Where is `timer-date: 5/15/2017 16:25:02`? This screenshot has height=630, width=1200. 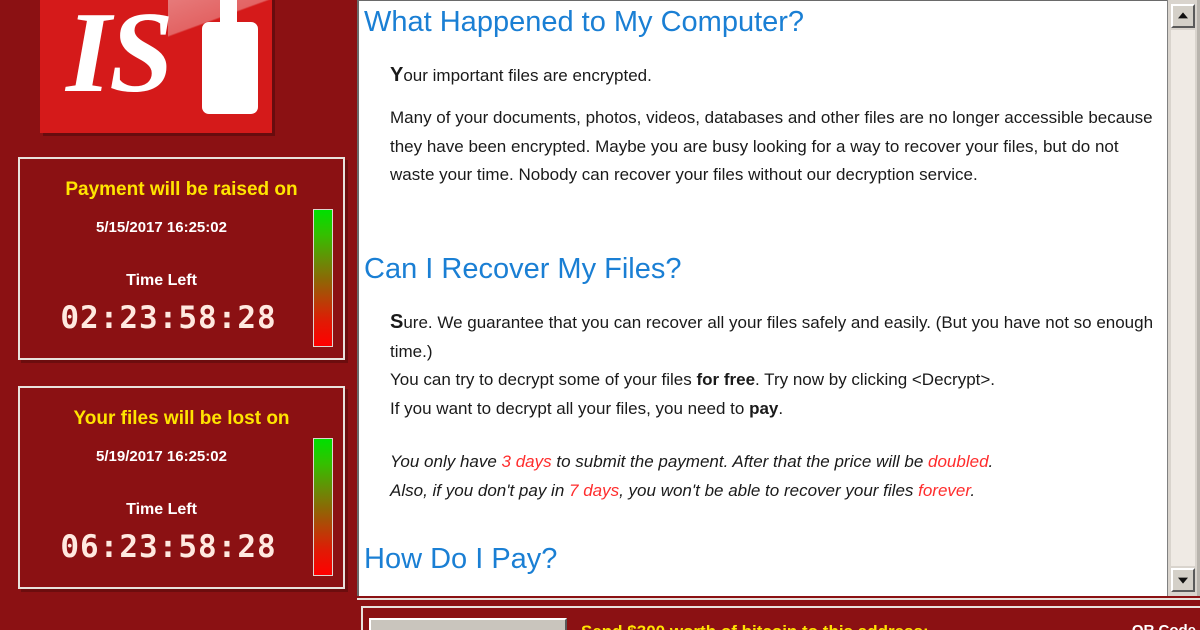
timer-date: 5/15/2017 16:25:02 is located at coordinates (161, 227).